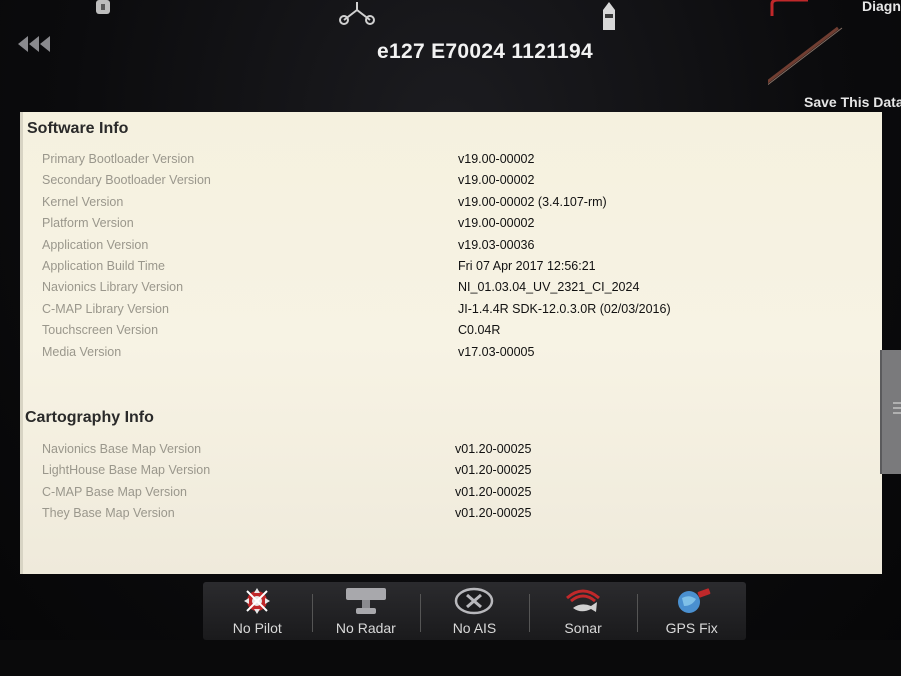 This screenshot has width=901, height=676. I want to click on info-row-label: They Base Map Version, so click(108, 513).